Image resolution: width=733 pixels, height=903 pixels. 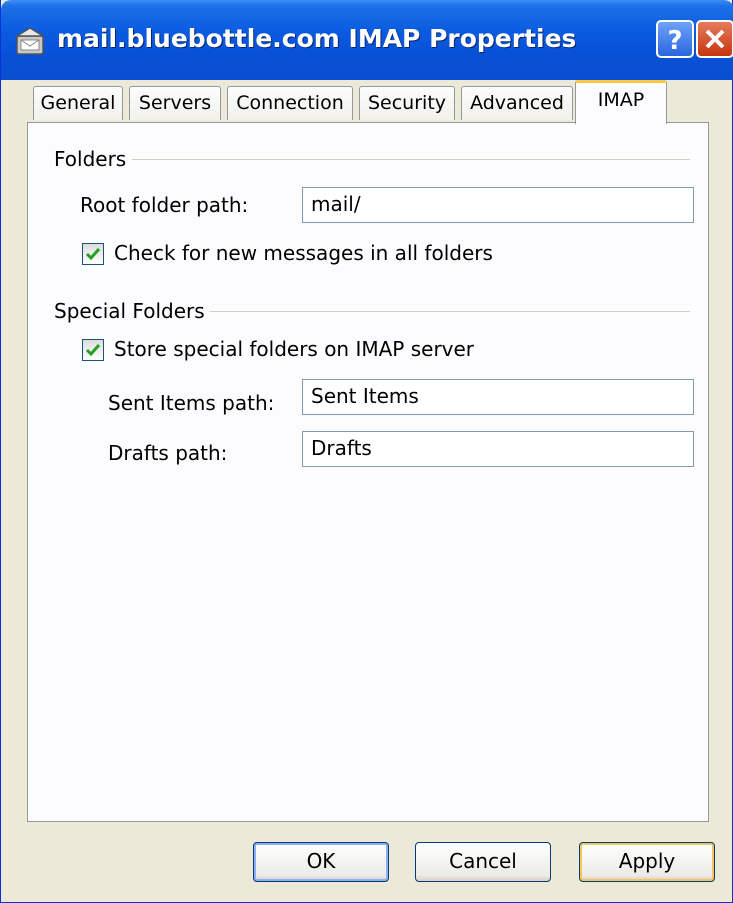 I want to click on window-title: mail.bluebottle.com IMAP Properties, so click(x=317, y=38).